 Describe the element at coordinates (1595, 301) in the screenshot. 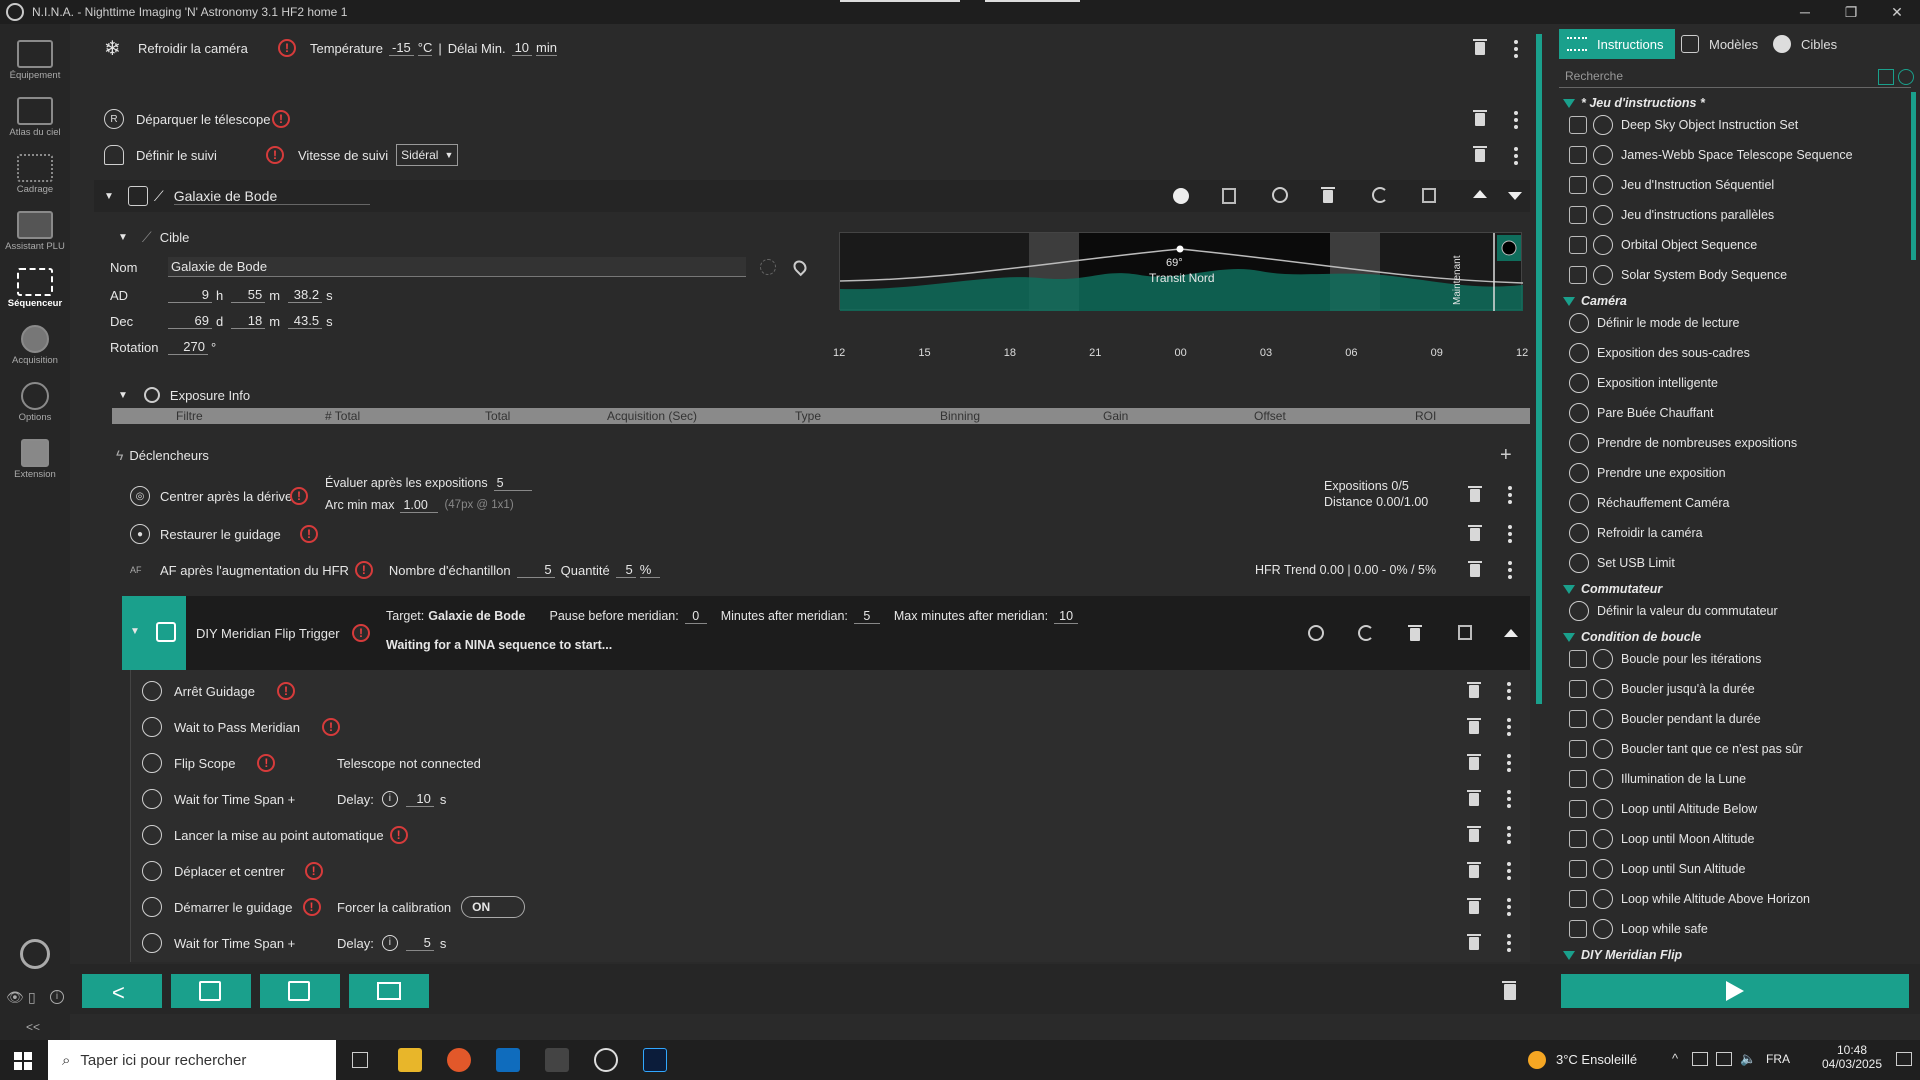

I see `category-header: Caméra` at that location.